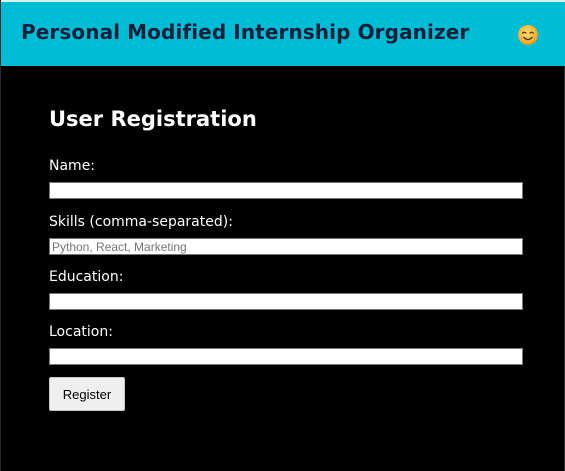  Describe the element at coordinates (87, 394) in the screenshot. I see `register-button: Register` at that location.